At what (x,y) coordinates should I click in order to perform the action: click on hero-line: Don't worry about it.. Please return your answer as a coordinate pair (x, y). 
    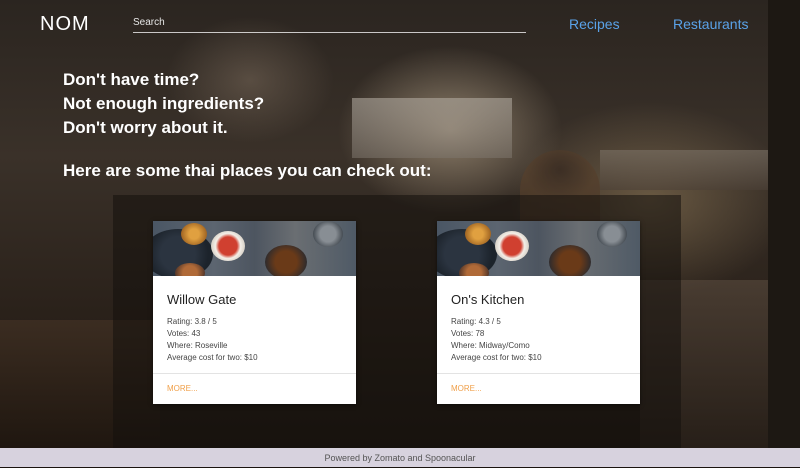
    Looking at the image, I should click on (145, 127).